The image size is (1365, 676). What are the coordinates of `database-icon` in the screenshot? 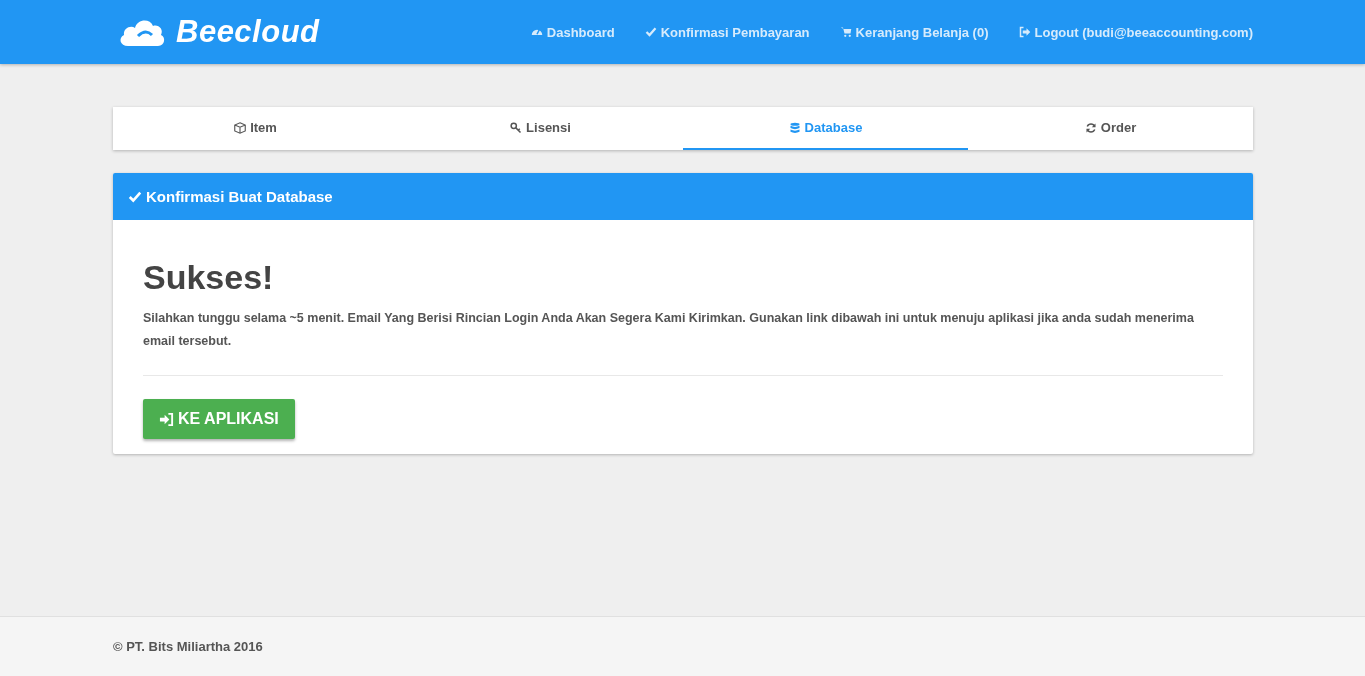 It's located at (794, 127).